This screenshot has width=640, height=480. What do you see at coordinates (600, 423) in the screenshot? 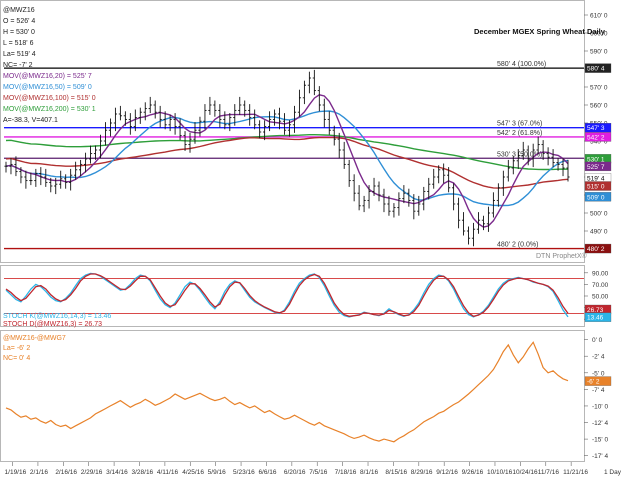
I see `y-tick-label: -12' 4` at bounding box center [600, 423].